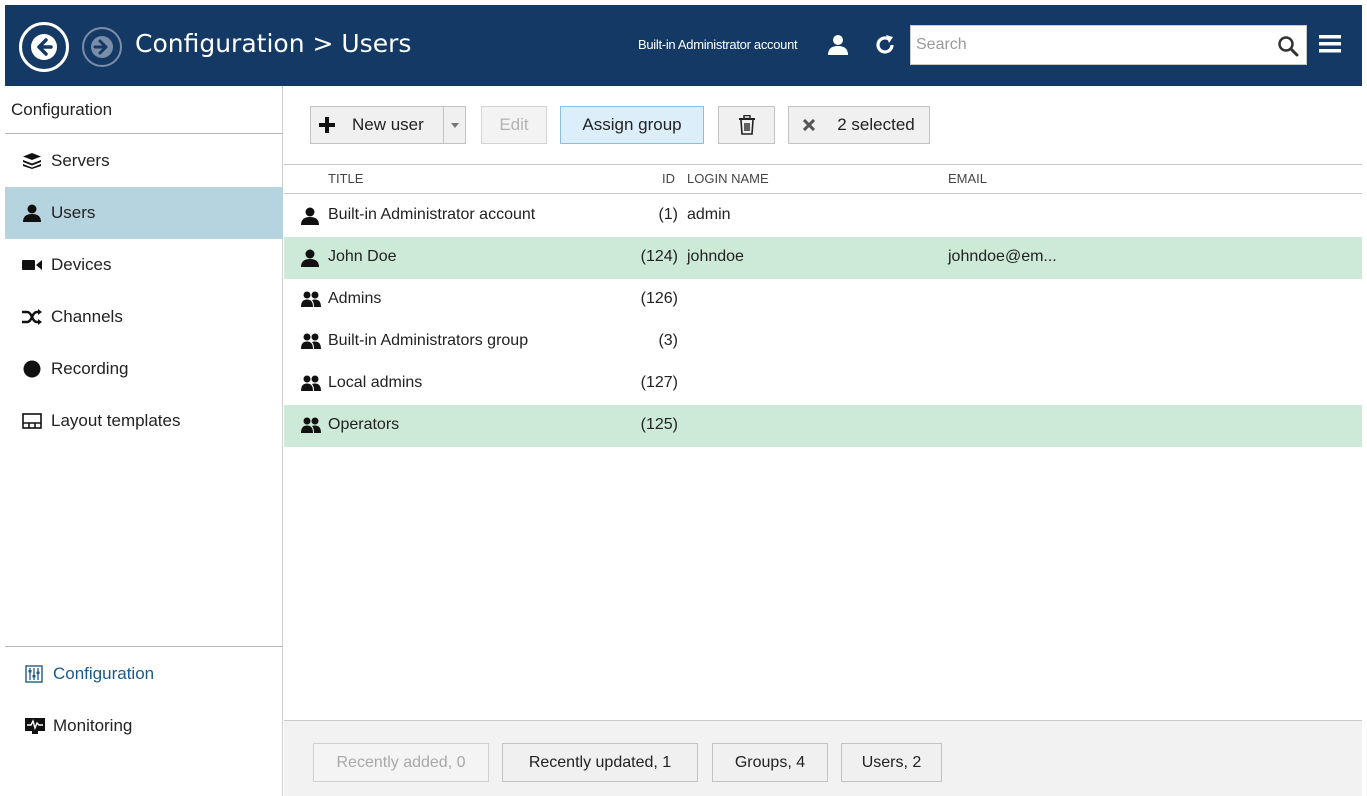 The image size is (1367, 796). I want to click on camera-icon, so click(32, 265).